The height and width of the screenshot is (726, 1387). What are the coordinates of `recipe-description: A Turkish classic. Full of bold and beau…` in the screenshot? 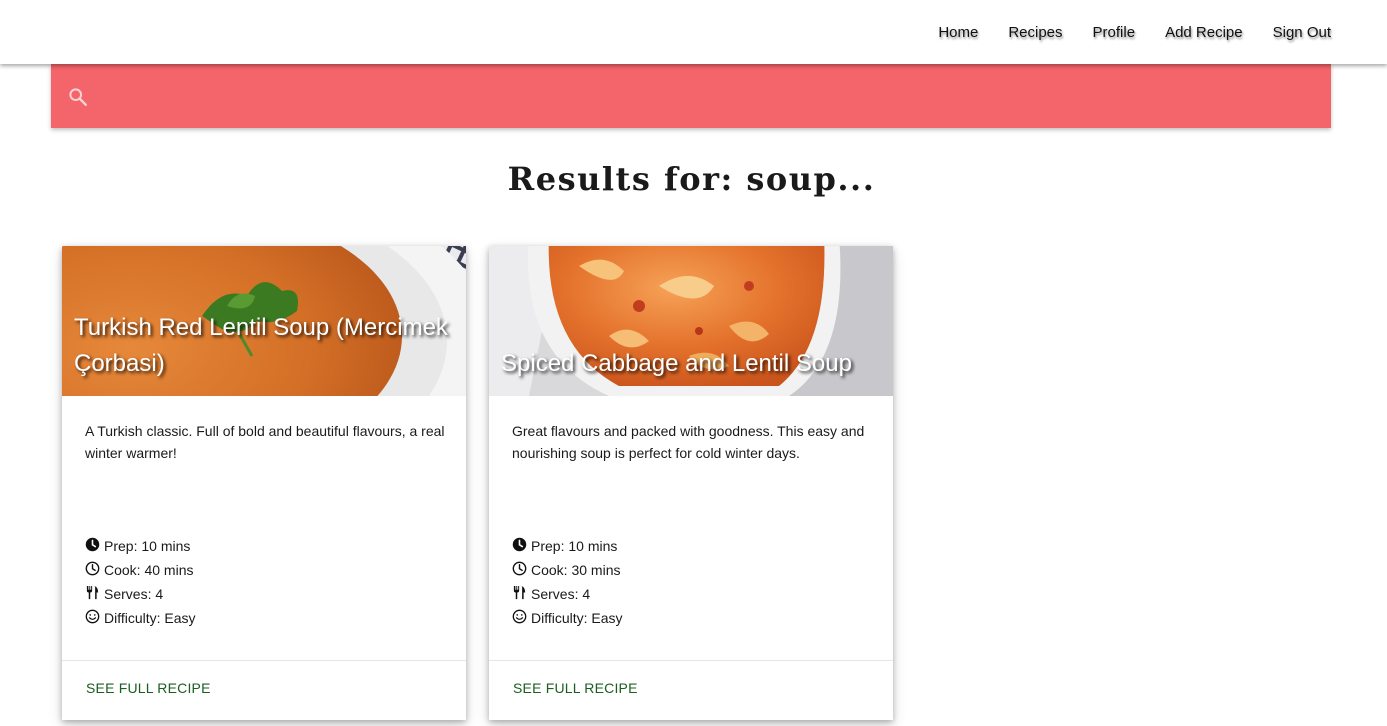 It's located at (265, 442).